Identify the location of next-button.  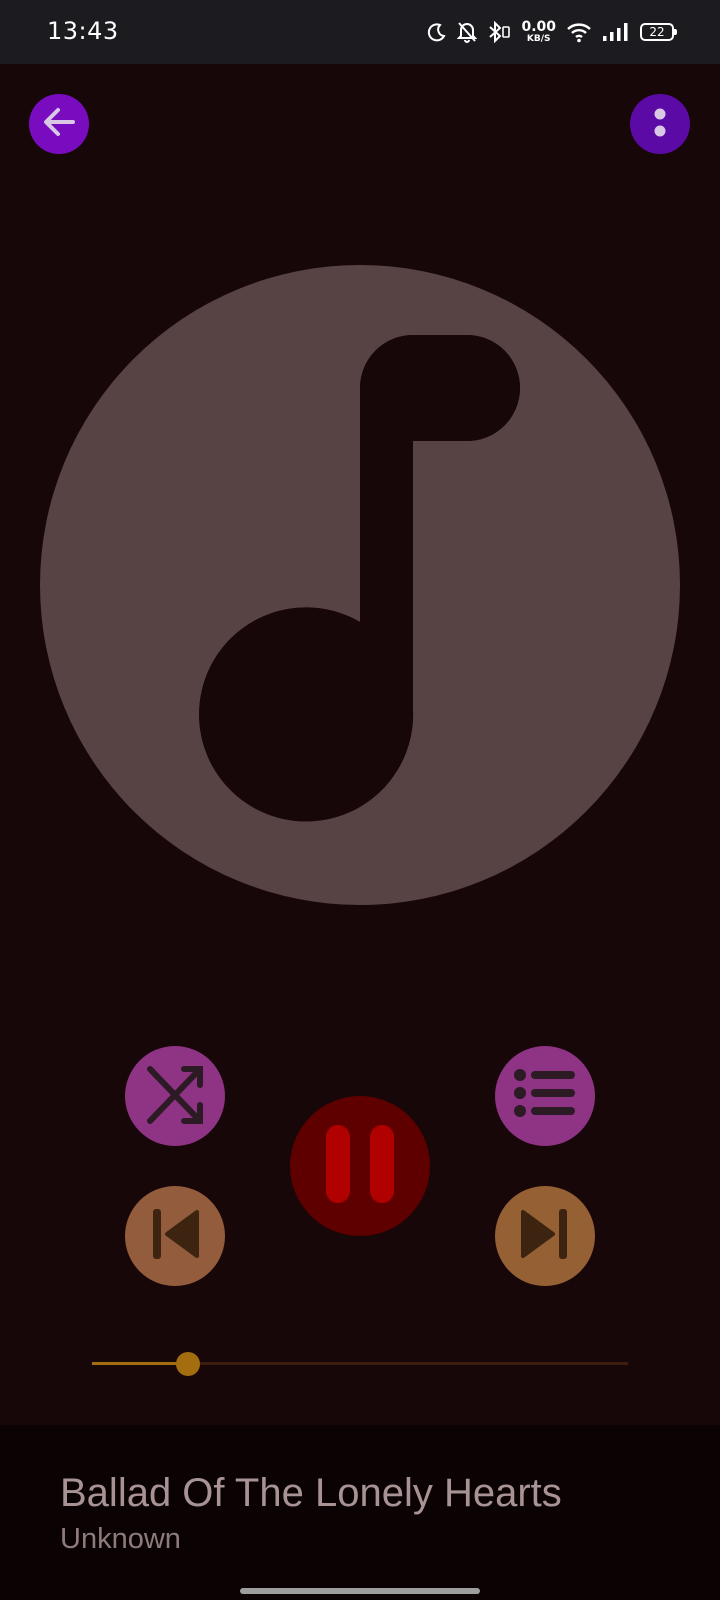
(545, 1236).